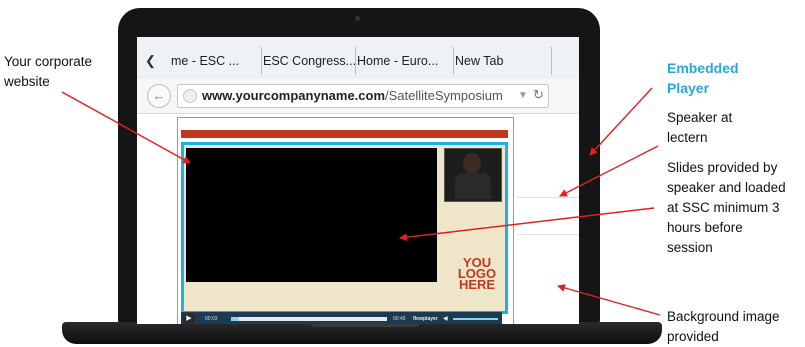 The width and height of the screenshot is (805, 347). I want to click on arrow-to-slides, so click(527, 224).